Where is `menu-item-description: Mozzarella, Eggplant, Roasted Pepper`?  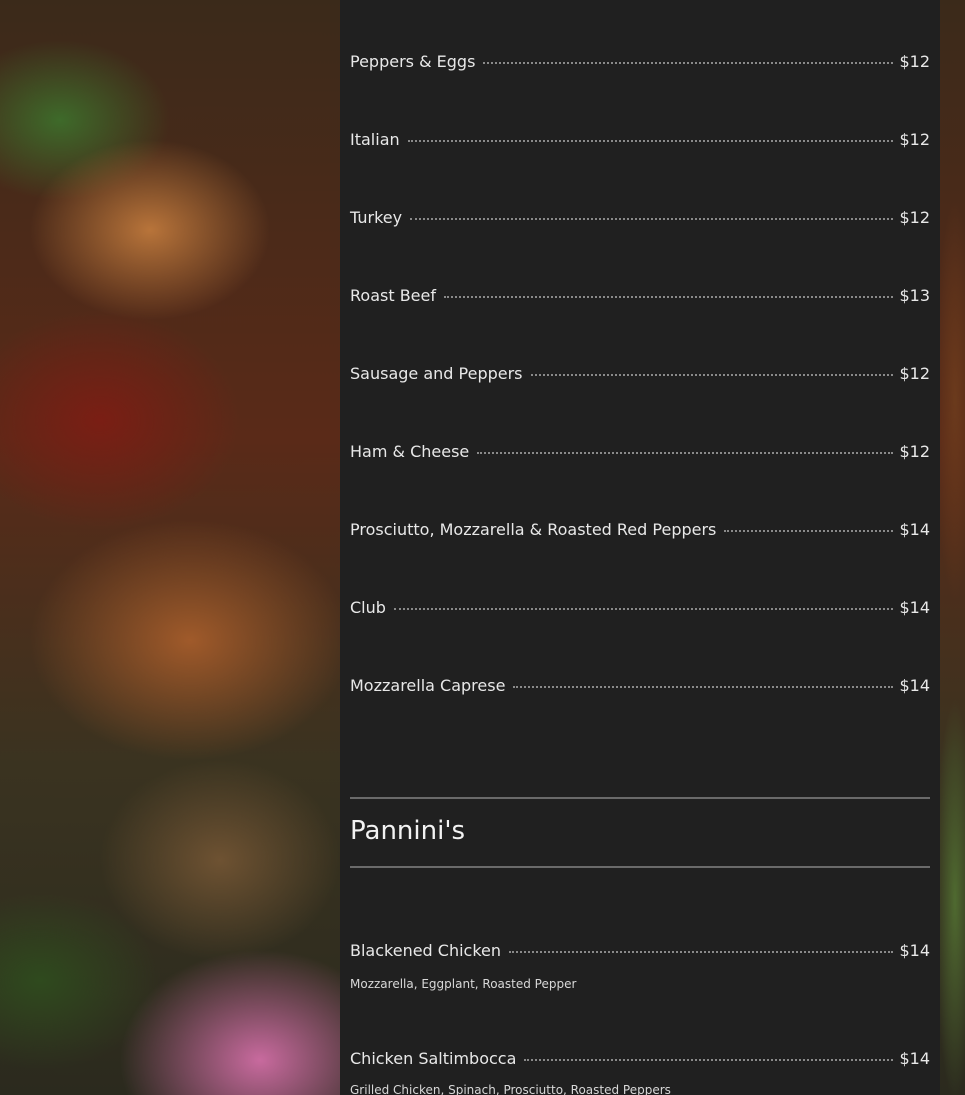
menu-item-description: Mozzarella, Eggplant, Roasted Pepper is located at coordinates (463, 984).